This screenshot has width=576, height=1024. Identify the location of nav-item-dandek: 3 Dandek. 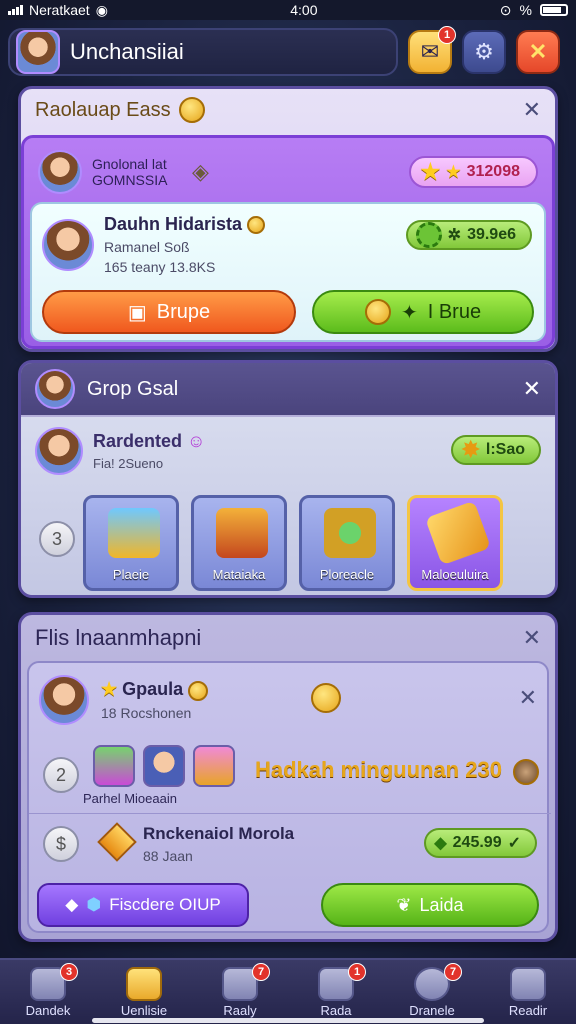
(48, 990).